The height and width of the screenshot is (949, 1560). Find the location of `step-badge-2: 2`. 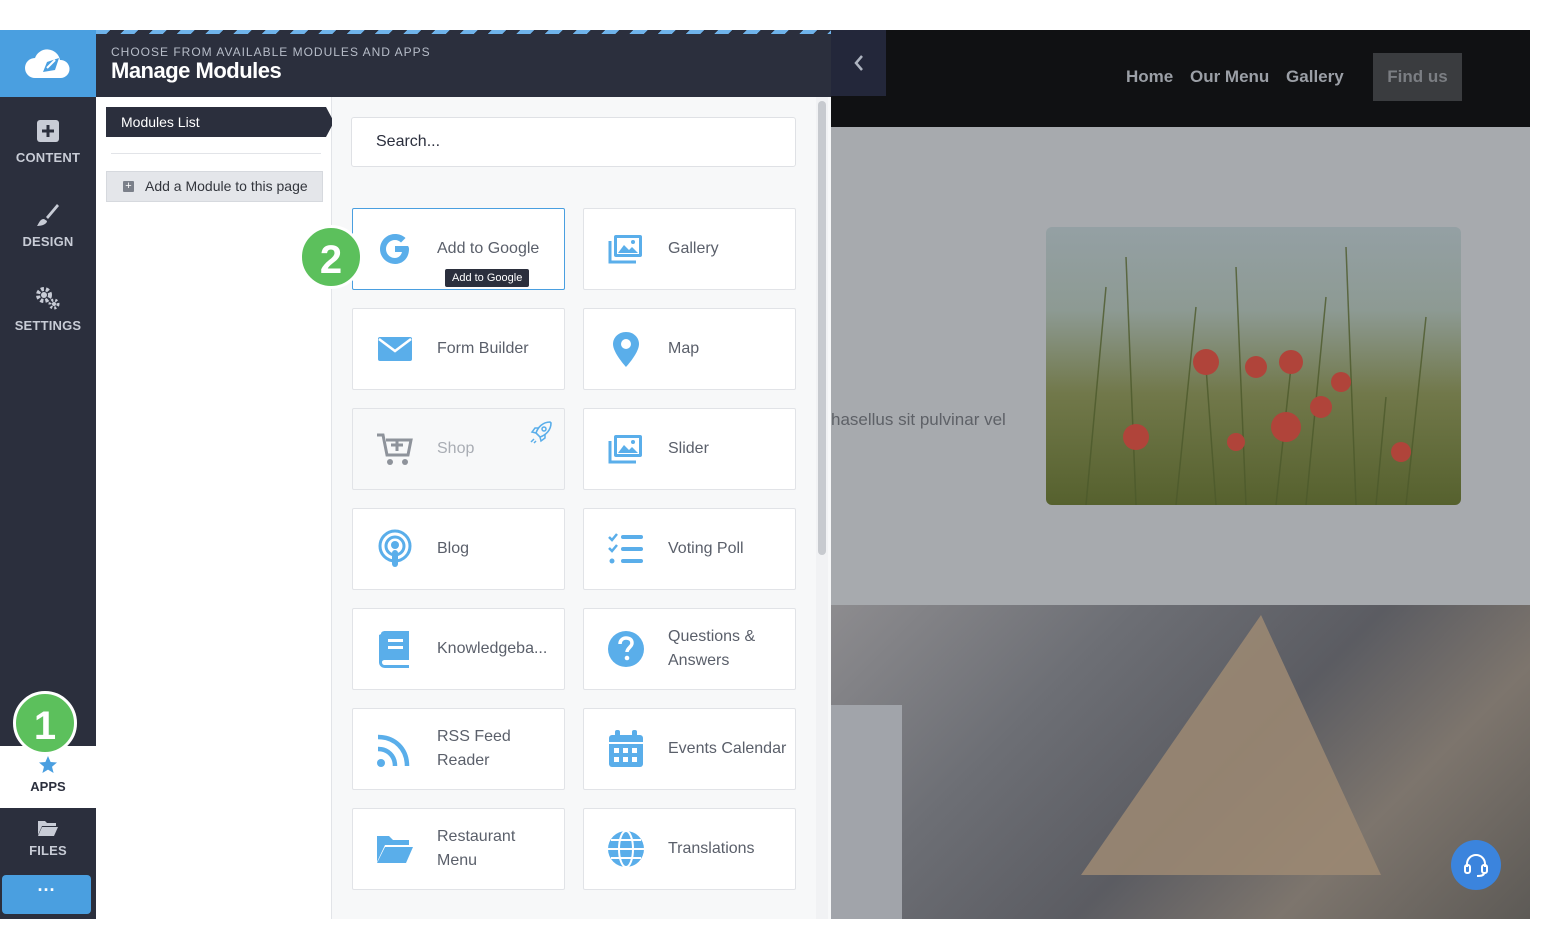

step-badge-2: 2 is located at coordinates (331, 257).